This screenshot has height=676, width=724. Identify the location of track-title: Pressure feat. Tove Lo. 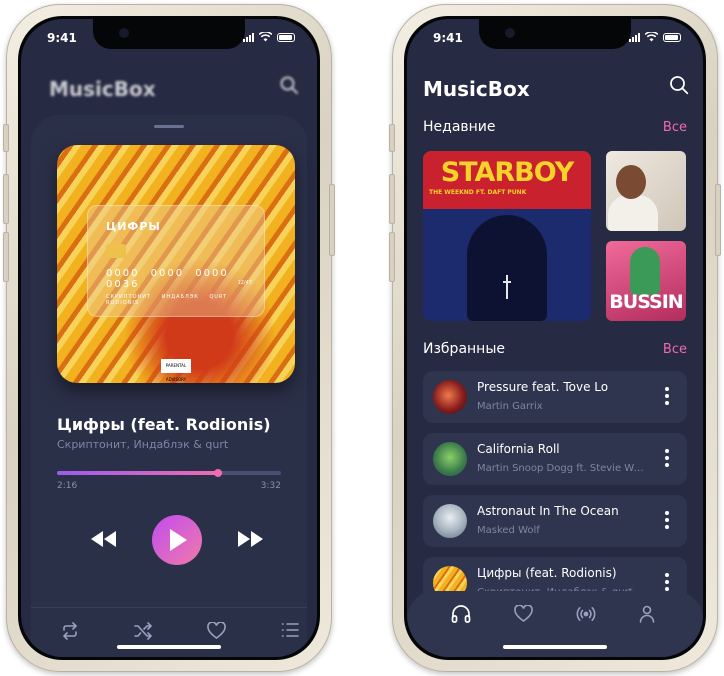
(543, 387).